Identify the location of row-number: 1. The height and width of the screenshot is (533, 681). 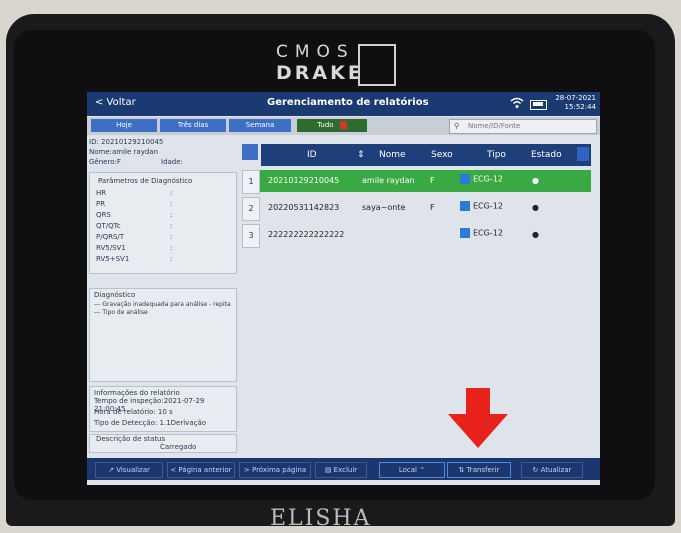
(251, 182).